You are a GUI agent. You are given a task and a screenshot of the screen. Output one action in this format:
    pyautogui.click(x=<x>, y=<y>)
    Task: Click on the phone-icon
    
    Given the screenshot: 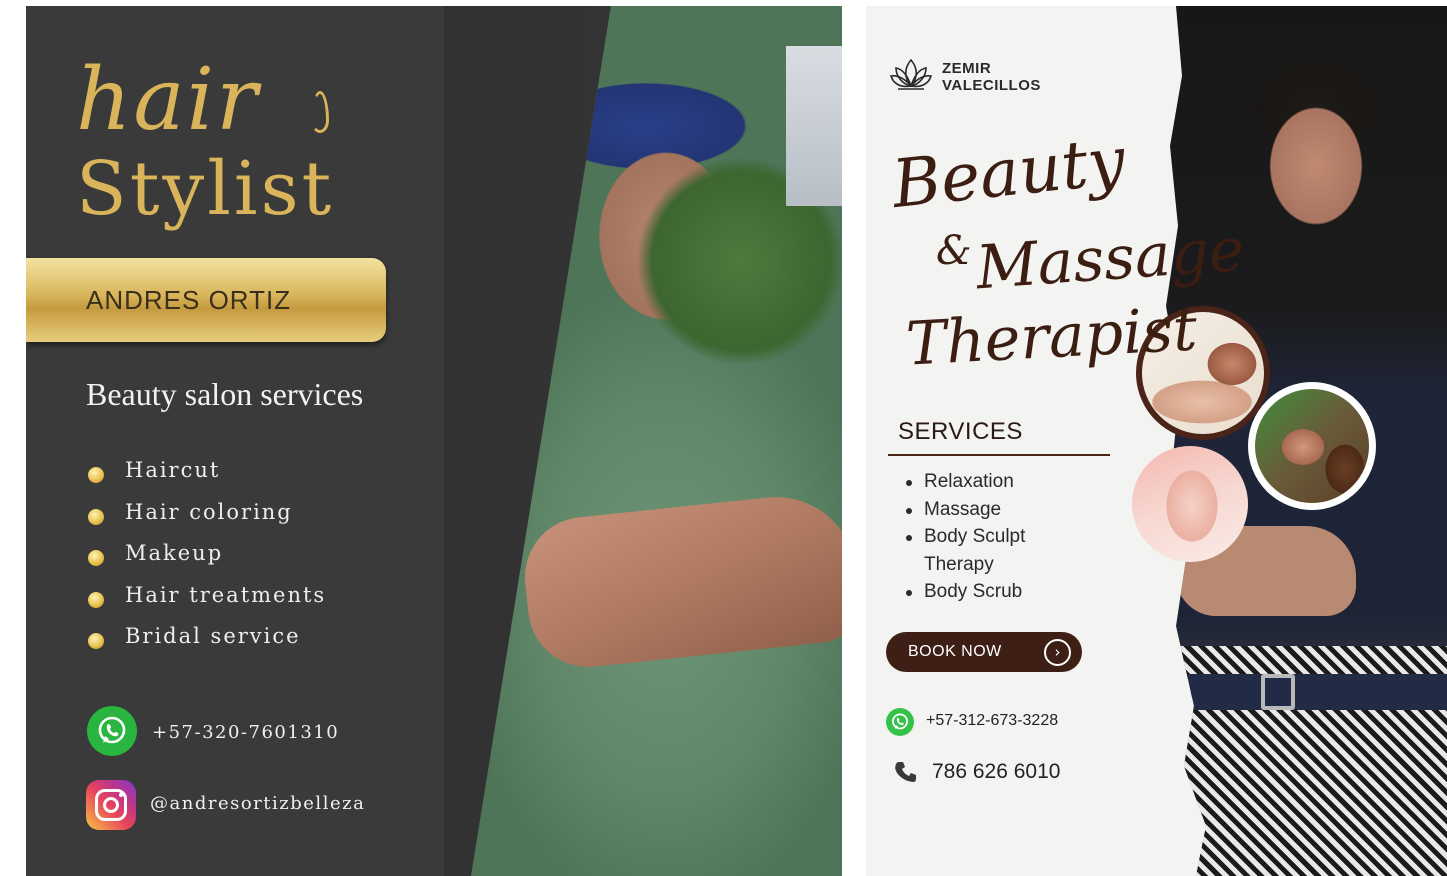 What is the action you would take?
    pyautogui.click(x=905, y=772)
    